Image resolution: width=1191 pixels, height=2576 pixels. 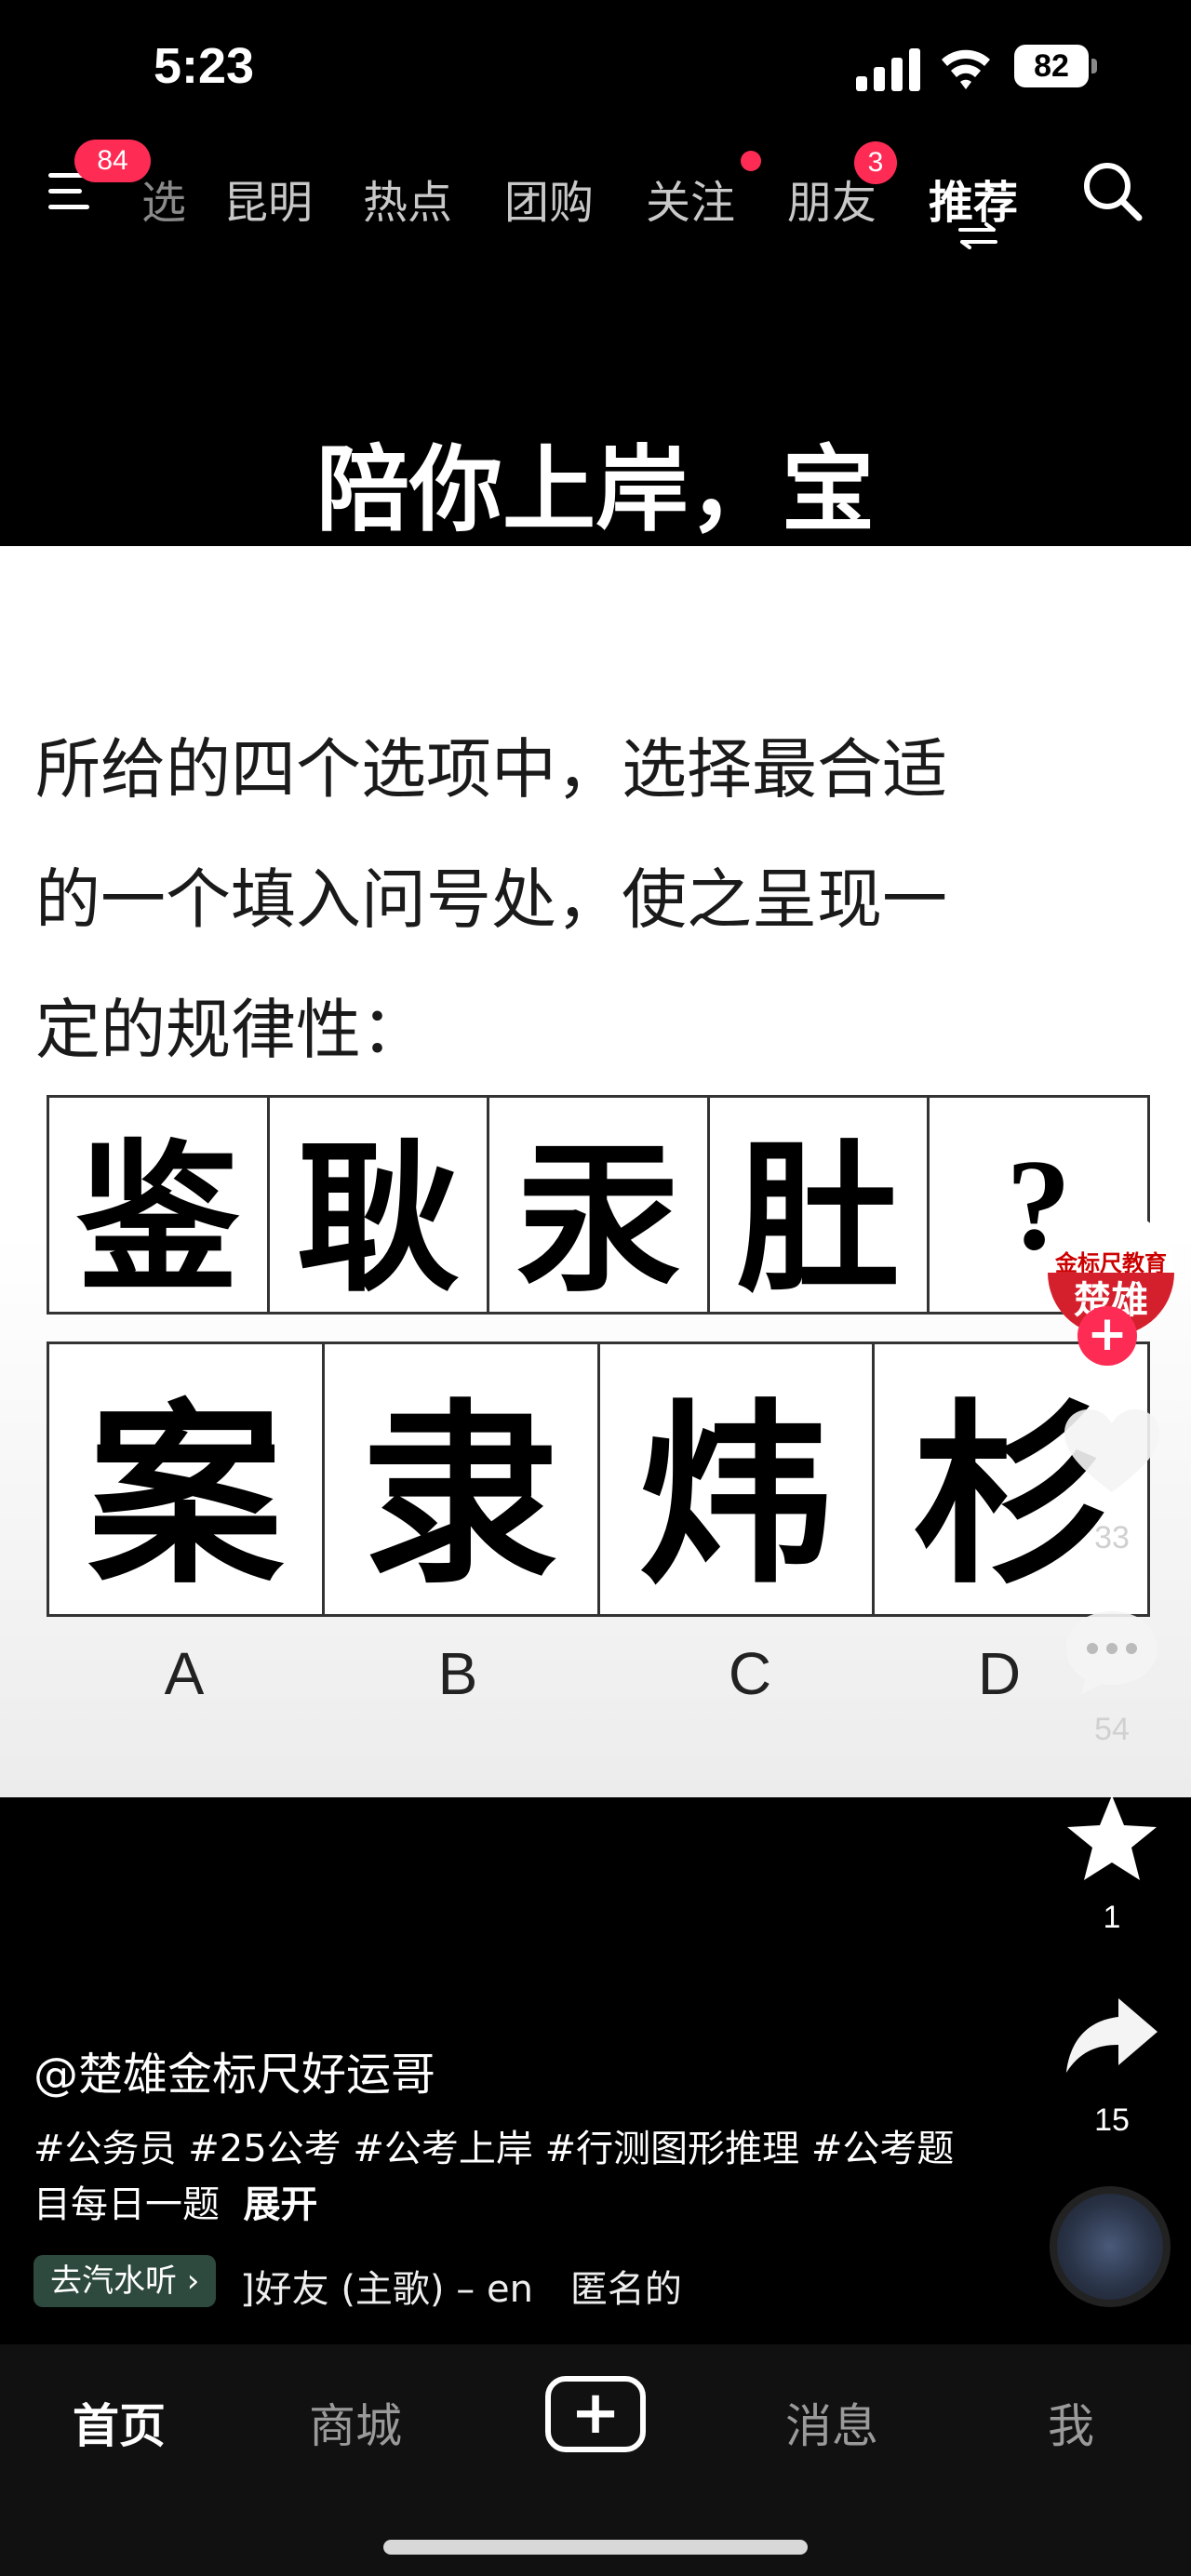 I want to click on description-text: #公务员 #25公考 #公考上岸 #行测图形推理 #公考题目每日一题, so click(x=494, y=2177).